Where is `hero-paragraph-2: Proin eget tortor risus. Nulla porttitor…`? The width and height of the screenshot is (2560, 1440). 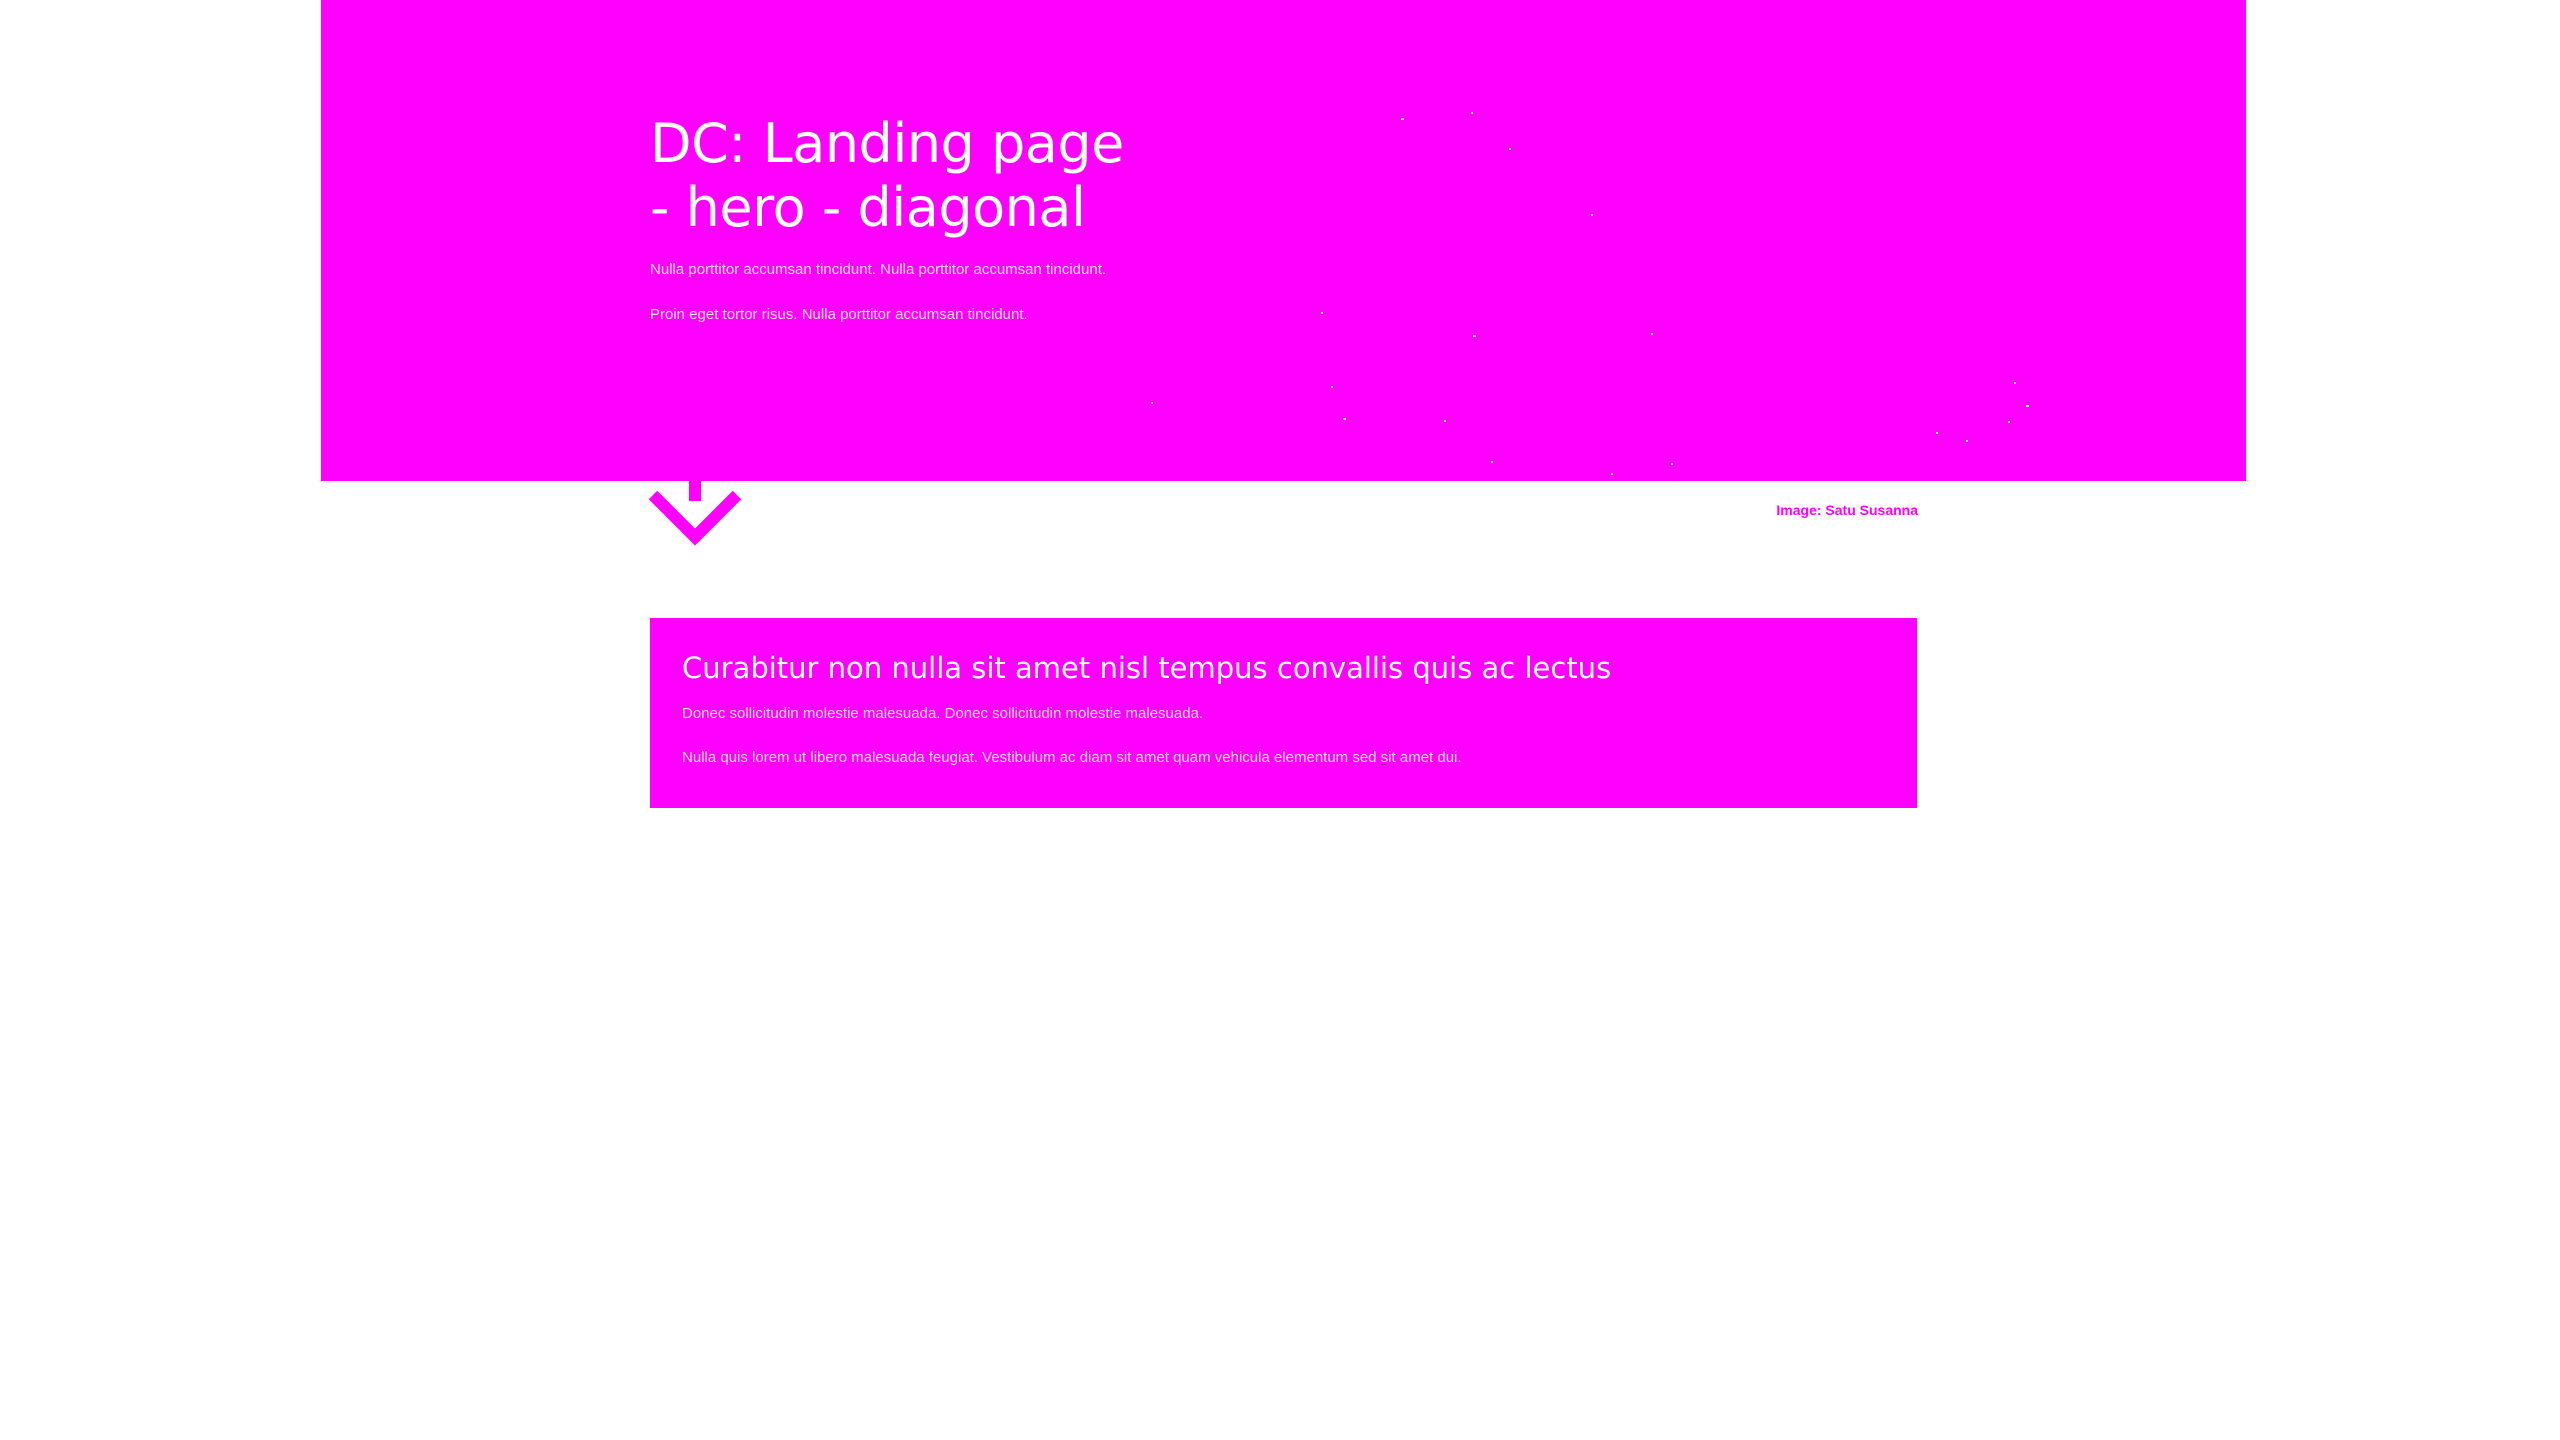 hero-paragraph-2: Proin eget tortor risus. Nulla porttitor… is located at coordinates (839, 314).